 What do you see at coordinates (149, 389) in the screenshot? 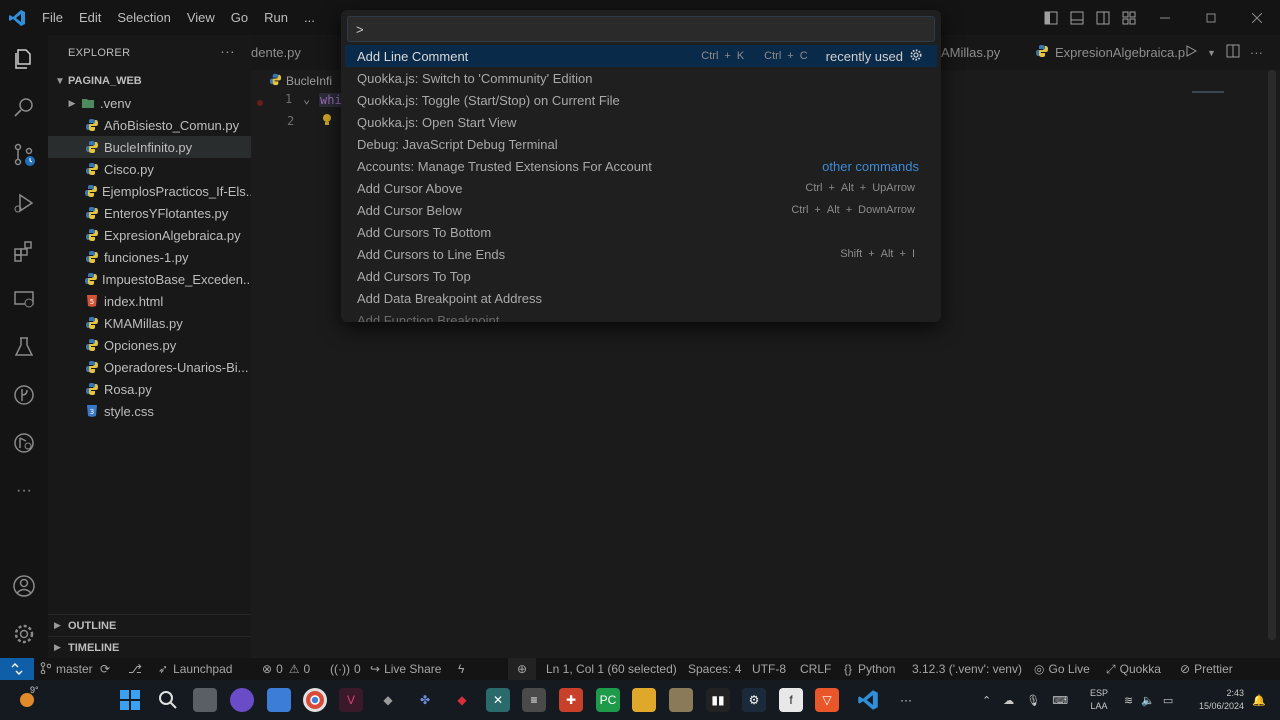
I see `tree-file: Rosa.py` at bounding box center [149, 389].